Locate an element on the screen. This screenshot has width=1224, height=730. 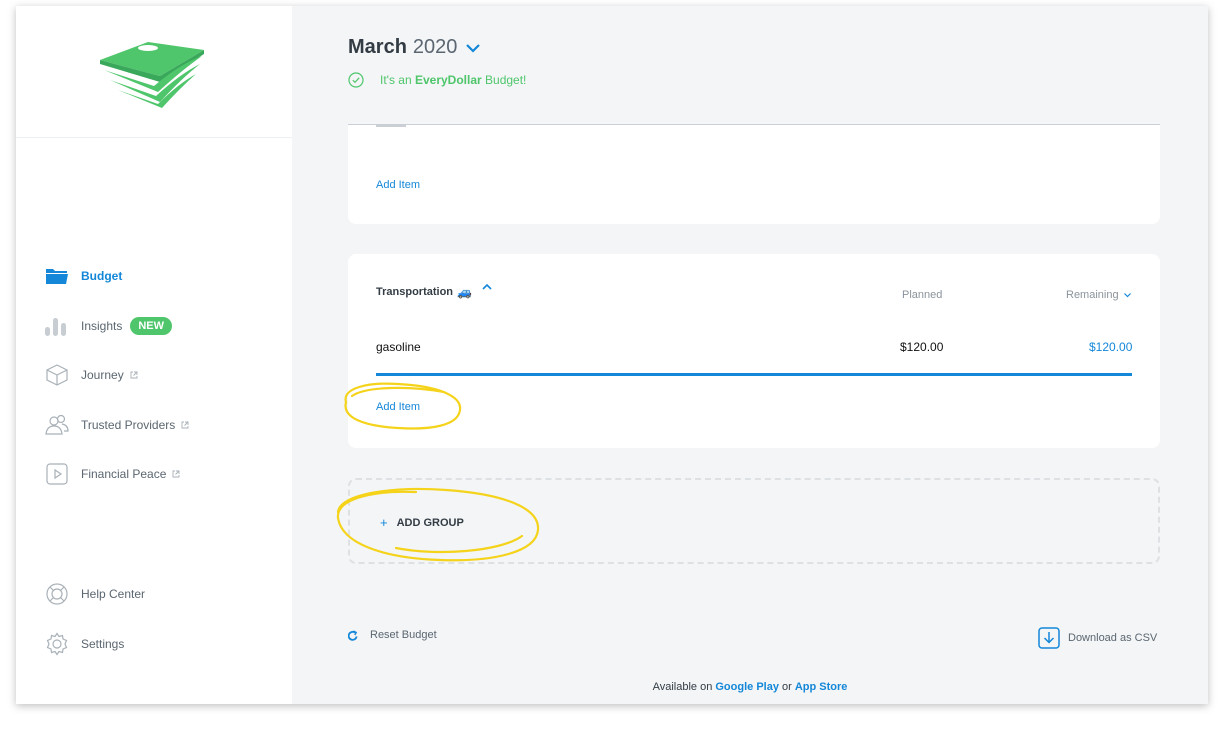
sidebar-item-label: Insights is located at coordinates (102, 326).